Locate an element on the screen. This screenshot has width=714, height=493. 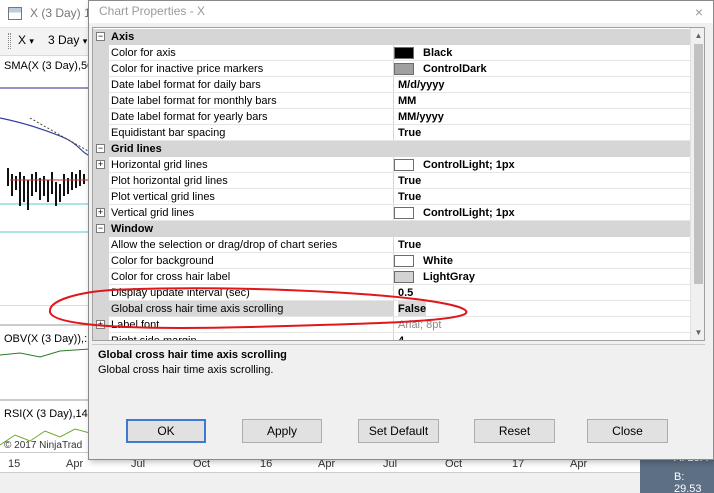
property-value: White is located at coordinates (438, 261).